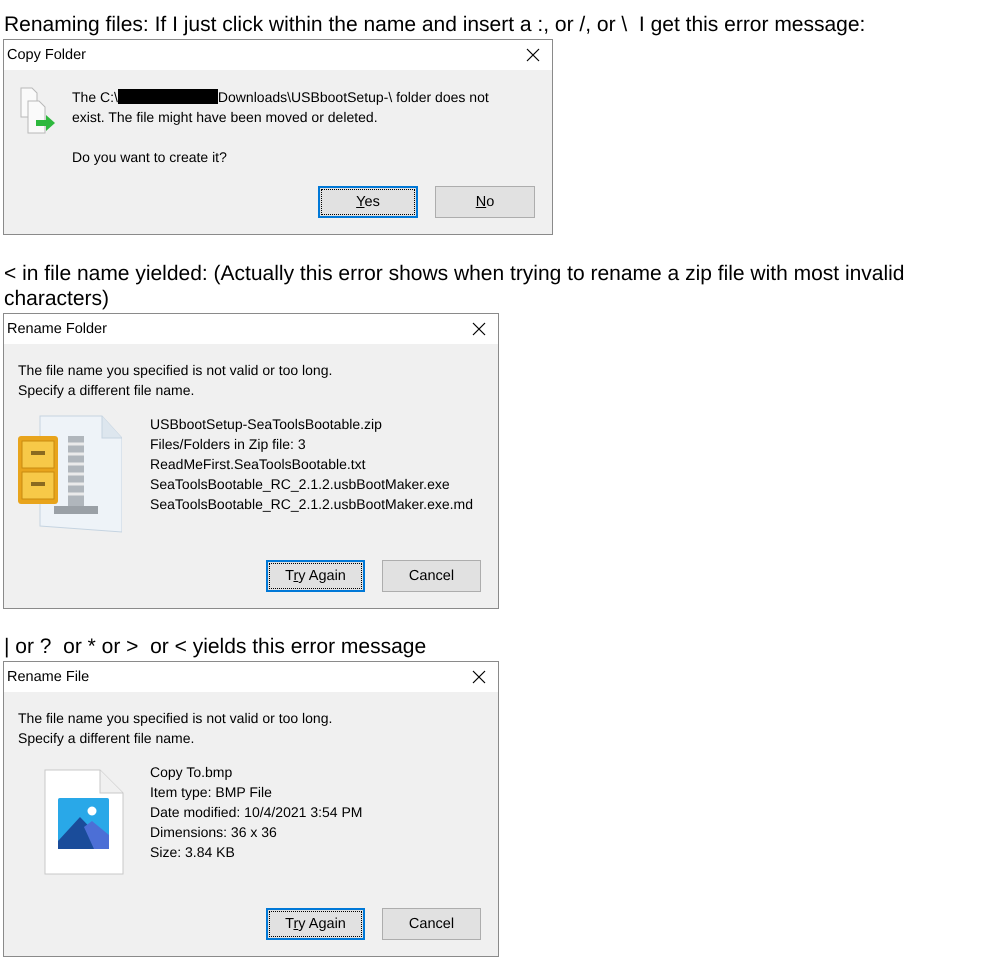  What do you see at coordinates (256, 812) in the screenshot?
I see `file-detail: Date modified: 10/4/2021 3:54 PM` at bounding box center [256, 812].